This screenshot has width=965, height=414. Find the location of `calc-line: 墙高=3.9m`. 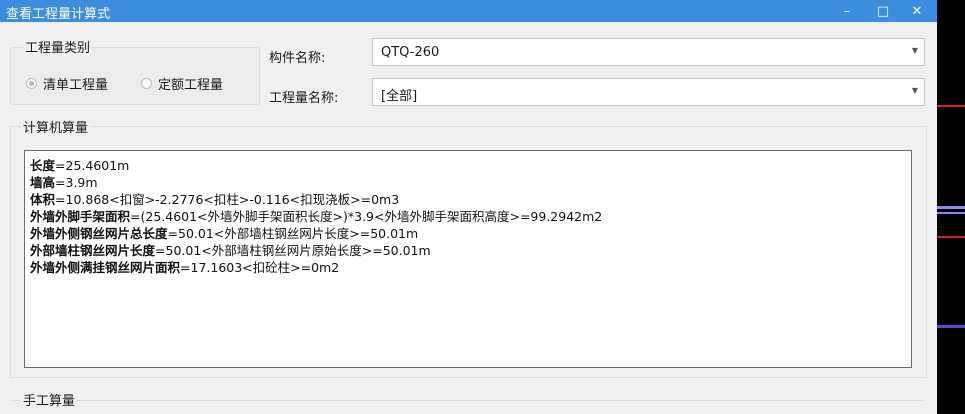

calc-line: 墙高=3.9m is located at coordinates (64, 182).